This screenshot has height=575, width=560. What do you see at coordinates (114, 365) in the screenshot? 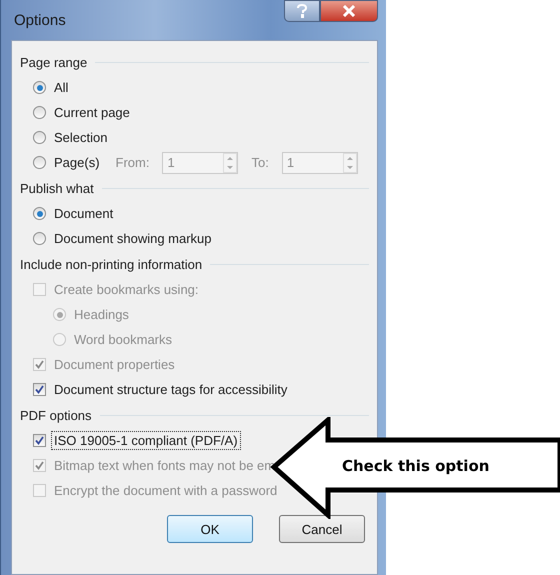
I see `option-label: Document properties` at bounding box center [114, 365].